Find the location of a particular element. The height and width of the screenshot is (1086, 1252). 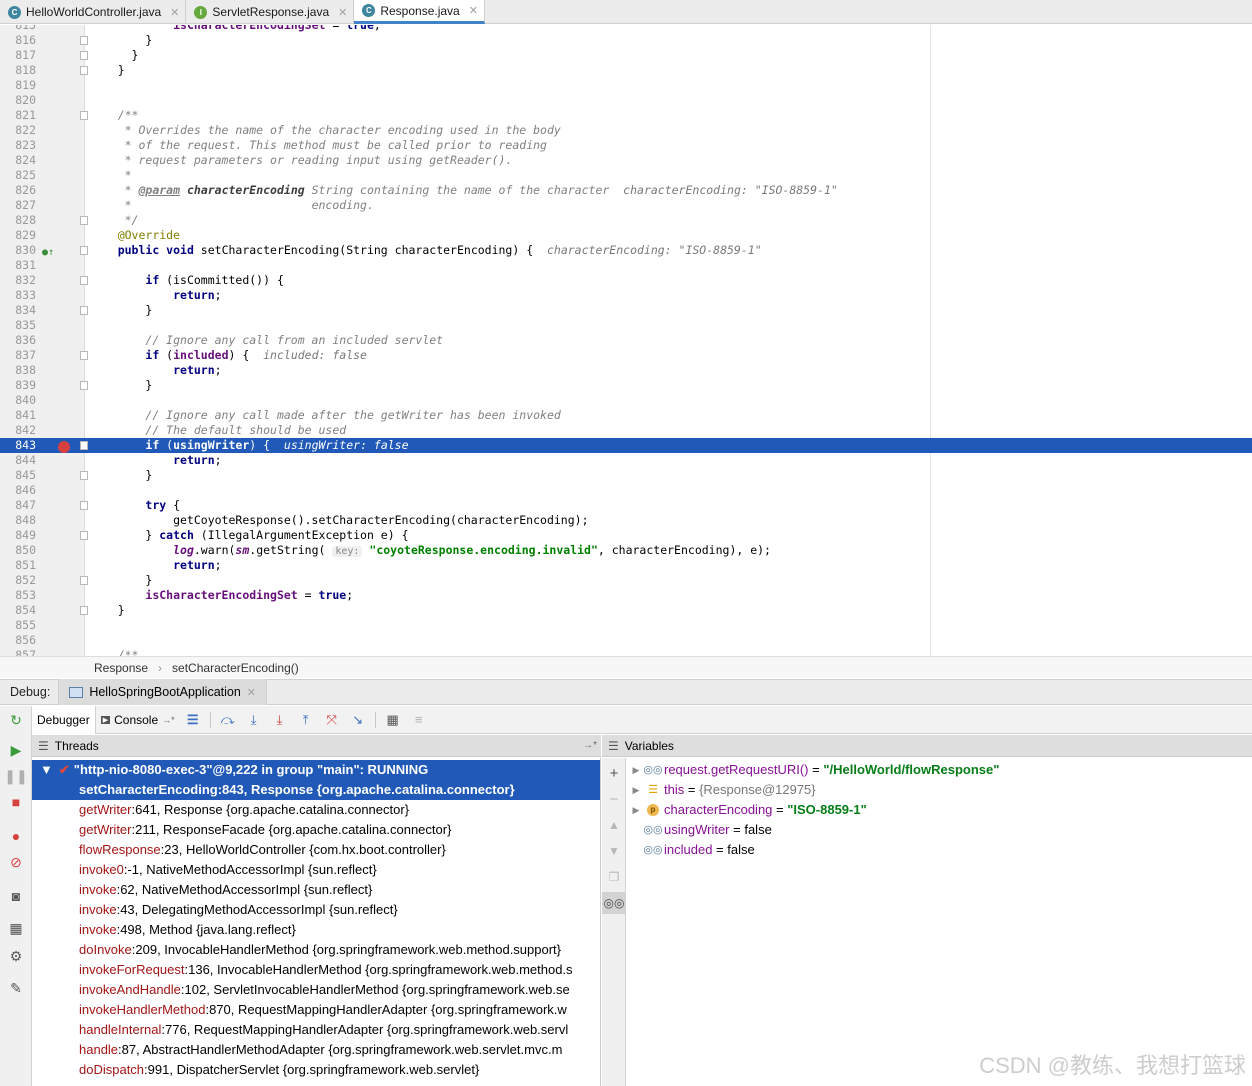

view-breakpoints-icon: ● is located at coordinates (16, 836).